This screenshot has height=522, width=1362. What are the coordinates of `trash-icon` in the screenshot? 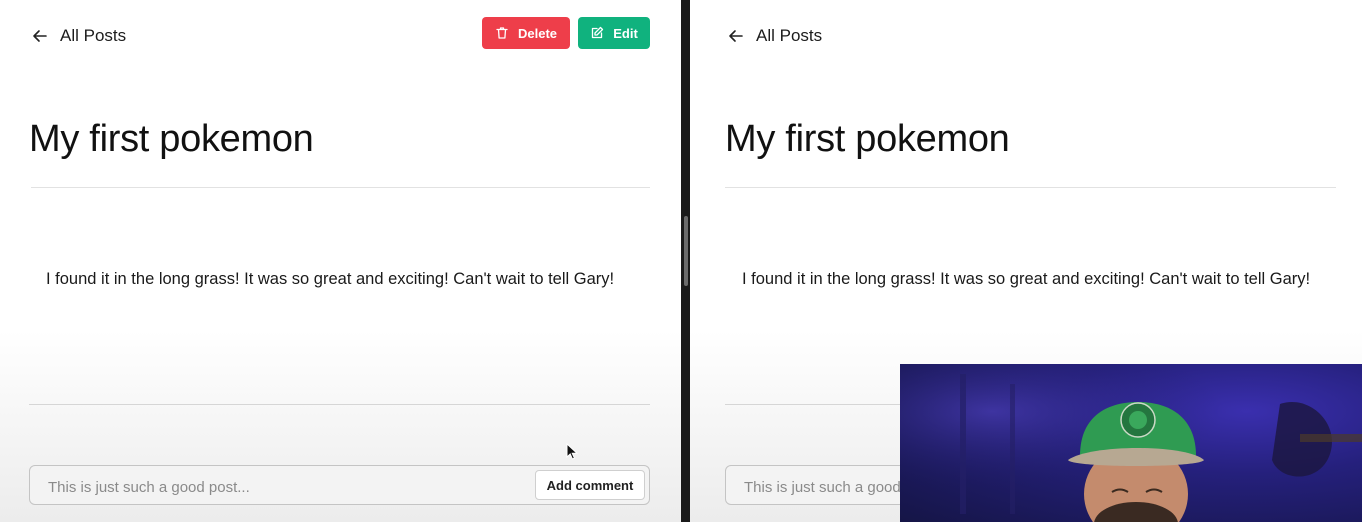 It's located at (502, 33).